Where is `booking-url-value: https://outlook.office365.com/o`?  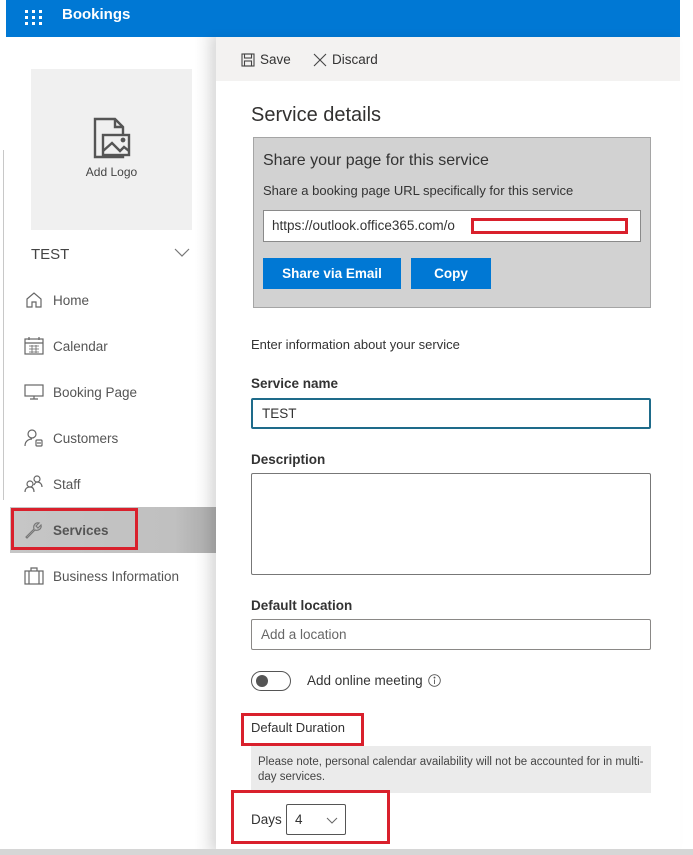
booking-url-value: https://outlook.office365.com/o is located at coordinates (363, 225).